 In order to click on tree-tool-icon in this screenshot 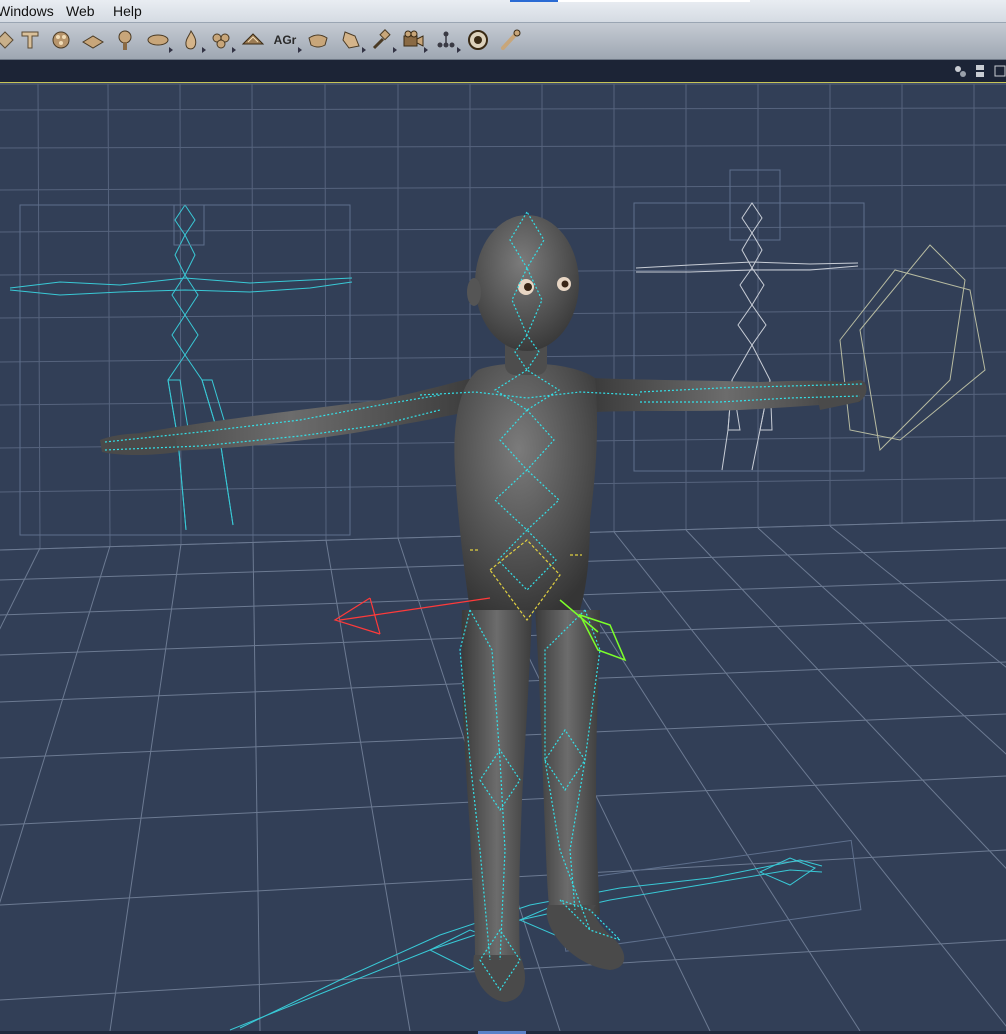, I will do `click(125, 40)`.